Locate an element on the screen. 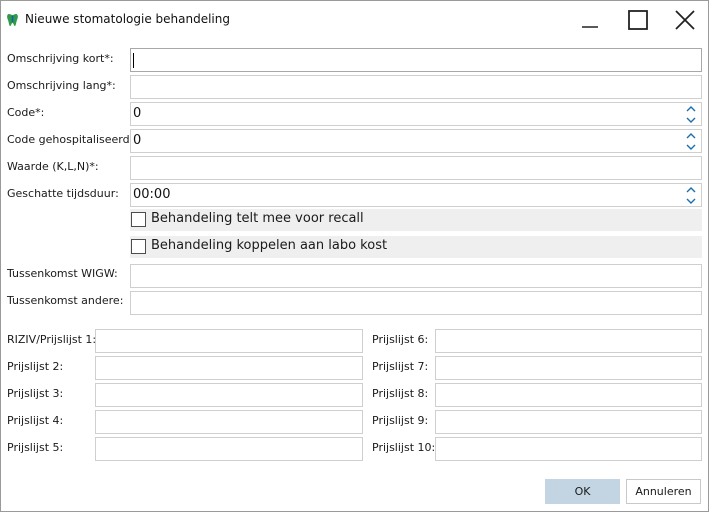 This screenshot has height=512, width=709. omschrijving-kort-input is located at coordinates (416, 60).